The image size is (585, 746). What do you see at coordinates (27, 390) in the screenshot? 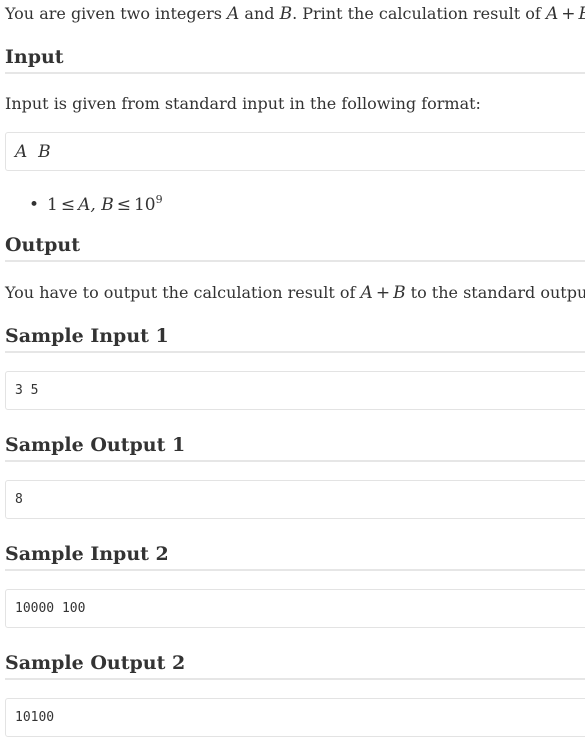
I see `sample-input-1-value: 3 5` at bounding box center [27, 390].